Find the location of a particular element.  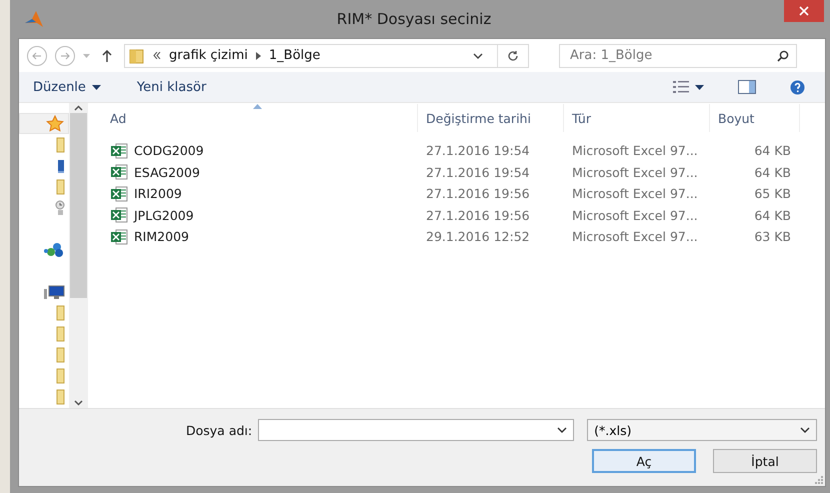

file-name-label: Dosya adı: is located at coordinates (219, 430).